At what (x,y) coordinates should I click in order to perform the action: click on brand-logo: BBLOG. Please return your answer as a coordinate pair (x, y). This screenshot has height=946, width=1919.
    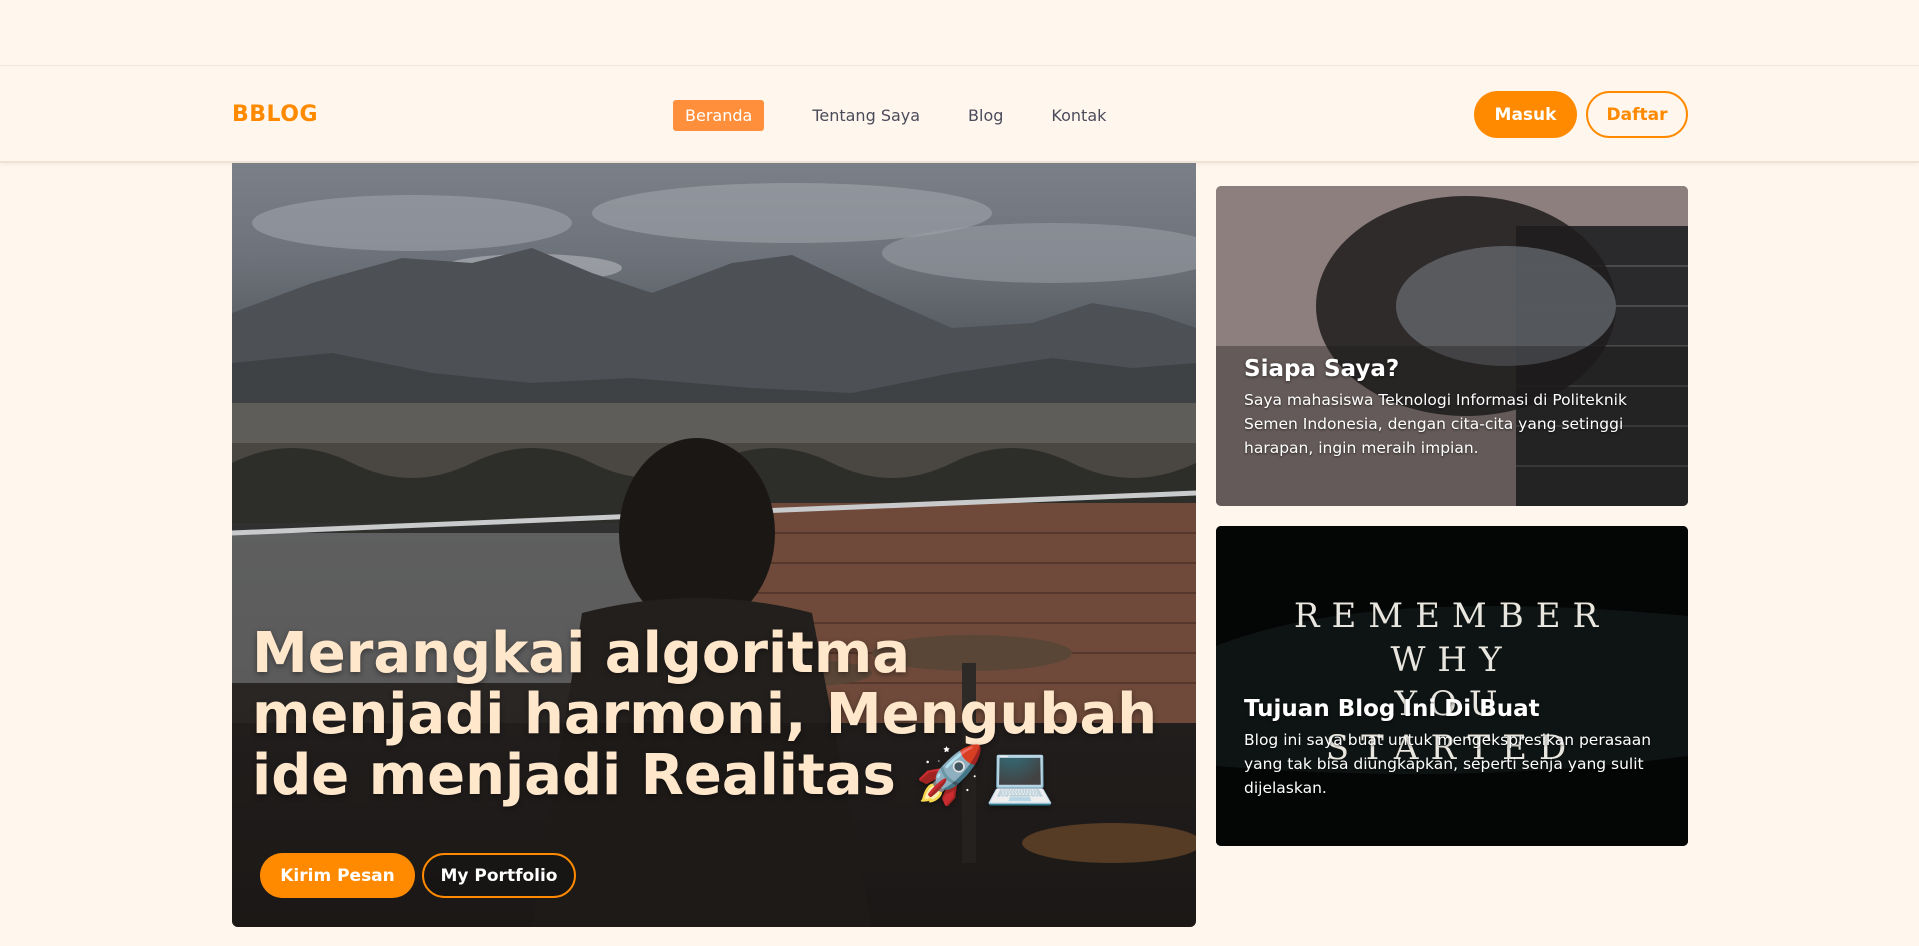
    Looking at the image, I should click on (275, 114).